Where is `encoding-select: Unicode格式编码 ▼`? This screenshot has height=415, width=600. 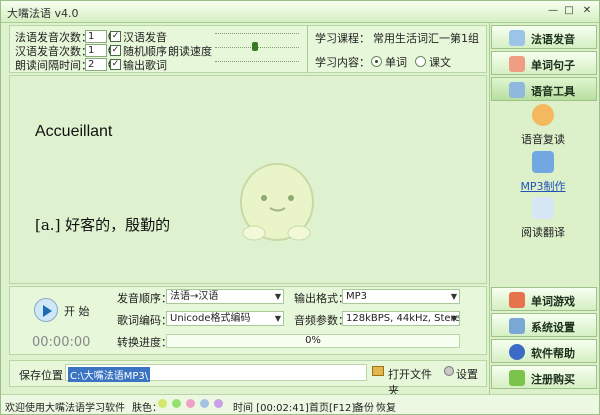 encoding-select: Unicode格式编码 ▼ is located at coordinates (225, 318).